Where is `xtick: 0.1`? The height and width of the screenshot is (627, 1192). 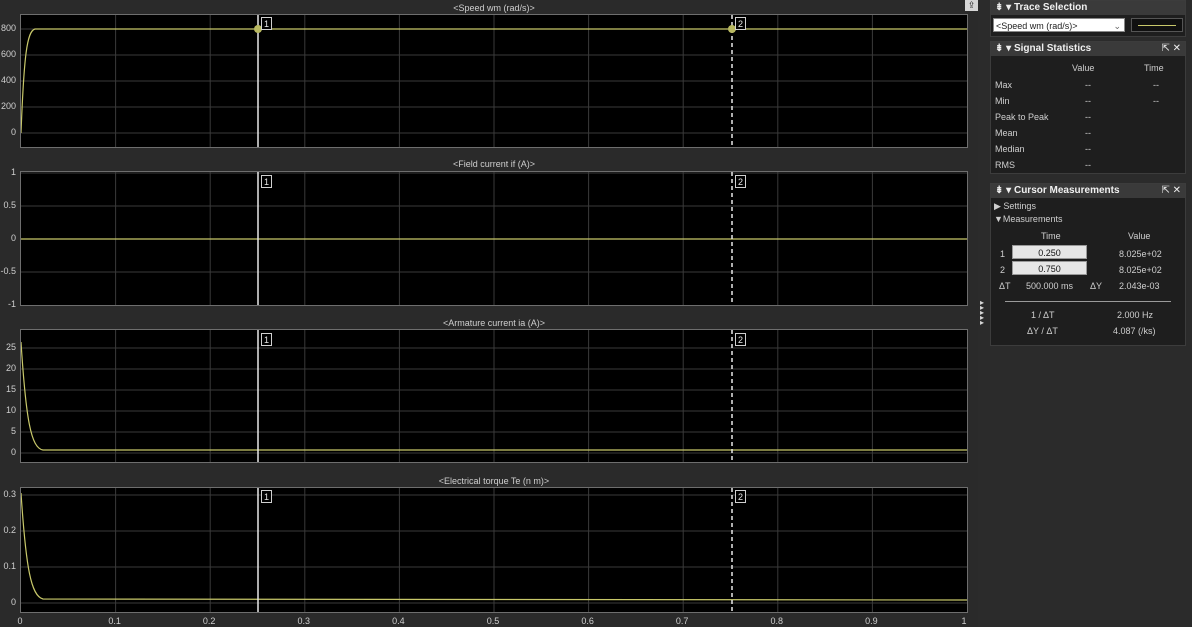 xtick: 0.1 is located at coordinates (114, 621).